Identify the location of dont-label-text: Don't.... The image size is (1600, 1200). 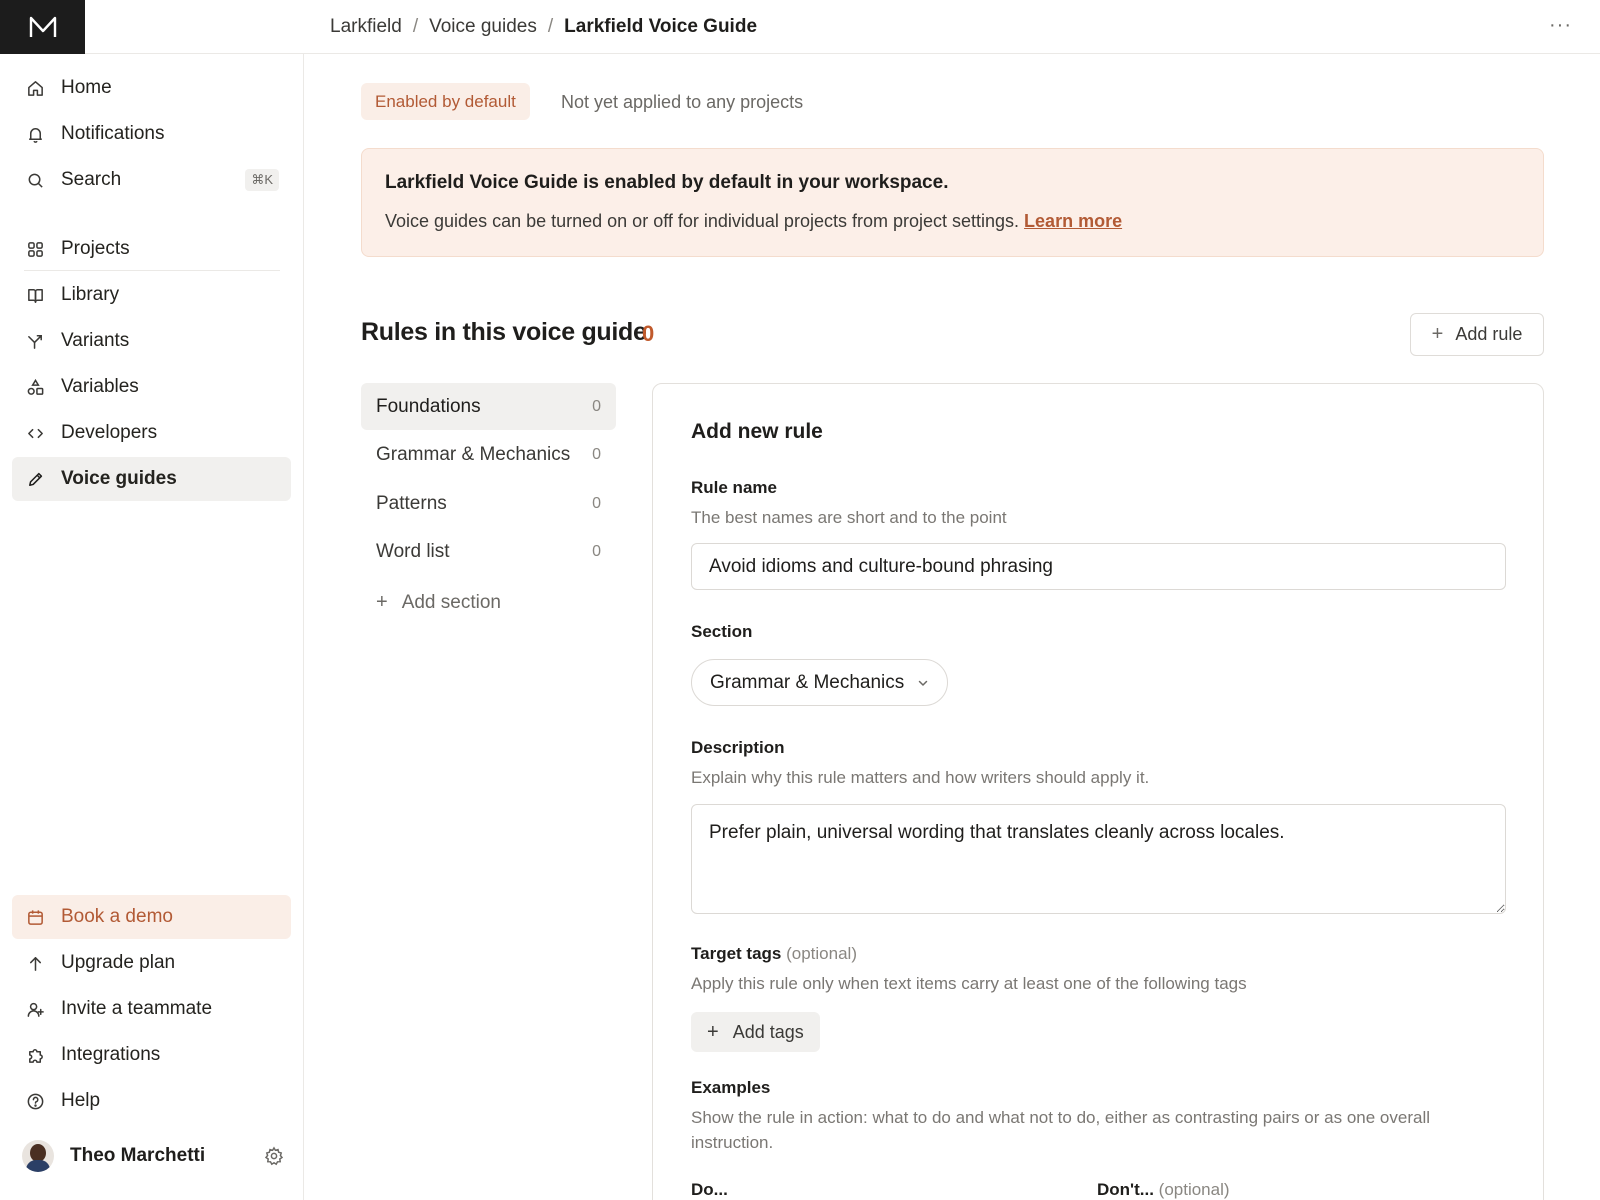
(1125, 1189).